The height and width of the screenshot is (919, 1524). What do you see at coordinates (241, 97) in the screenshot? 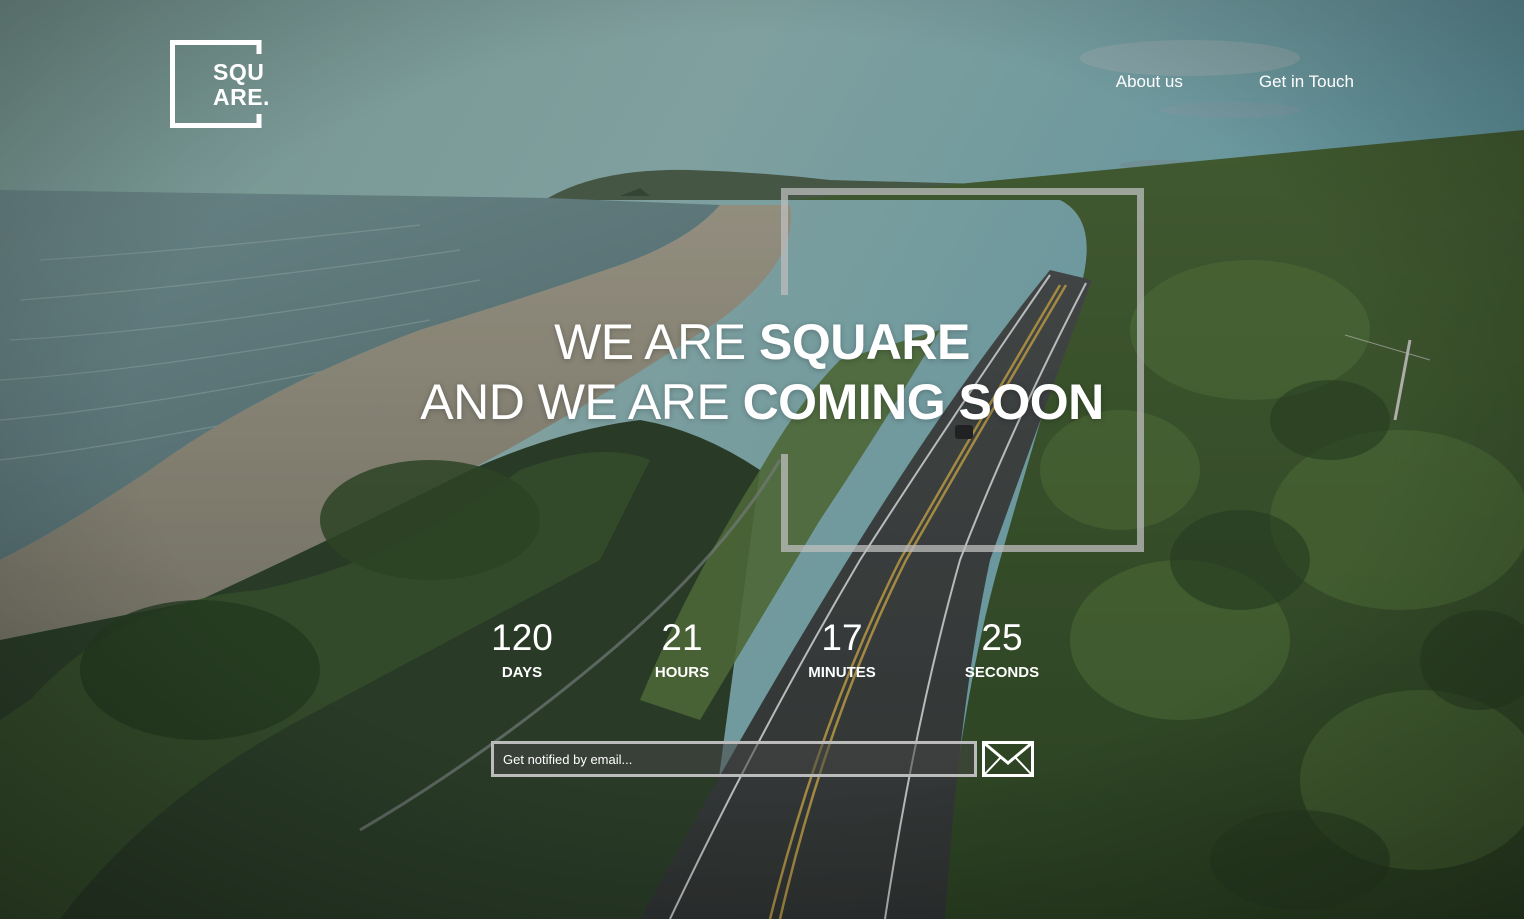
I see `logo-line-2: ARE.` at bounding box center [241, 97].